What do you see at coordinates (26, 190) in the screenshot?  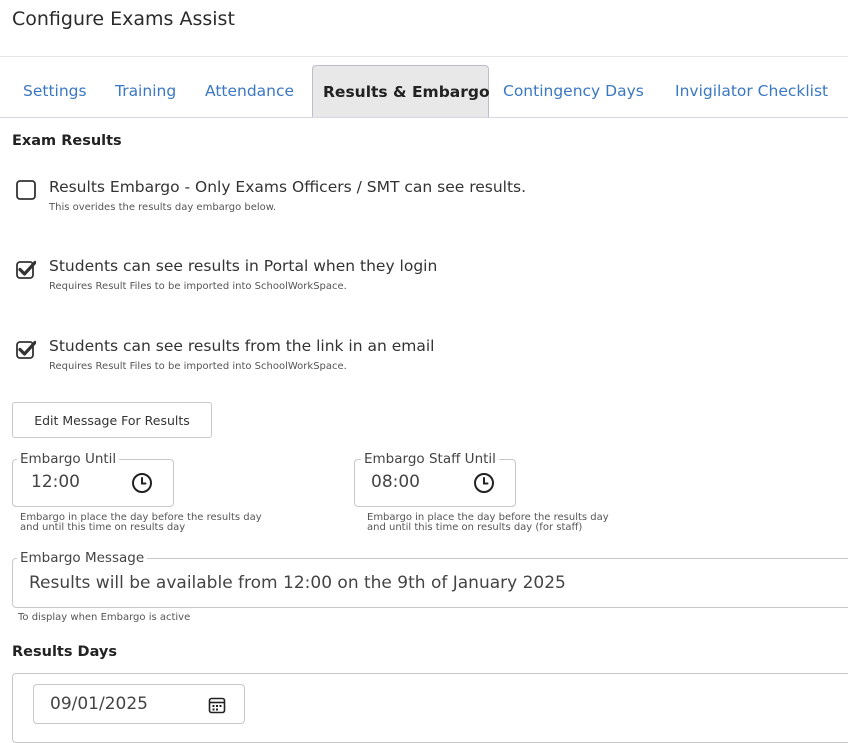 I see `results-embargo-checkbox` at bounding box center [26, 190].